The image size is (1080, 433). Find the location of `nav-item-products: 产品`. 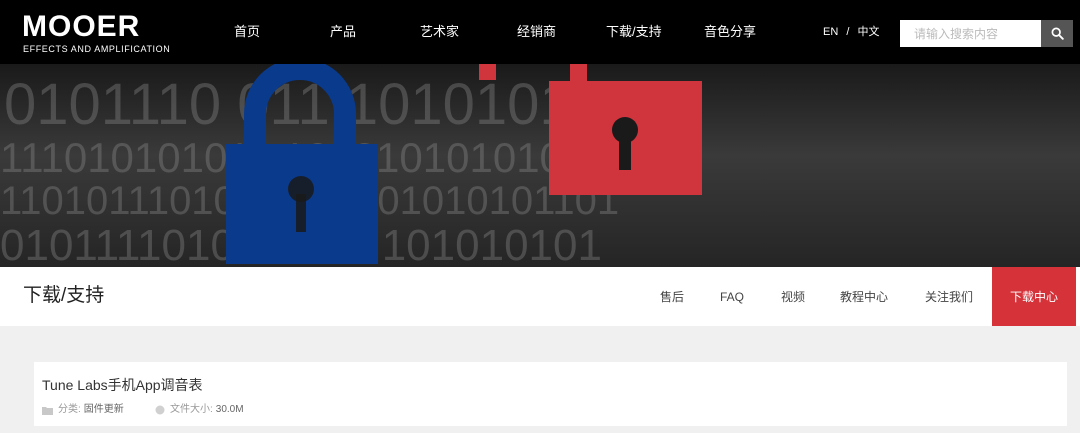

nav-item-products: 产品 is located at coordinates (343, 32).